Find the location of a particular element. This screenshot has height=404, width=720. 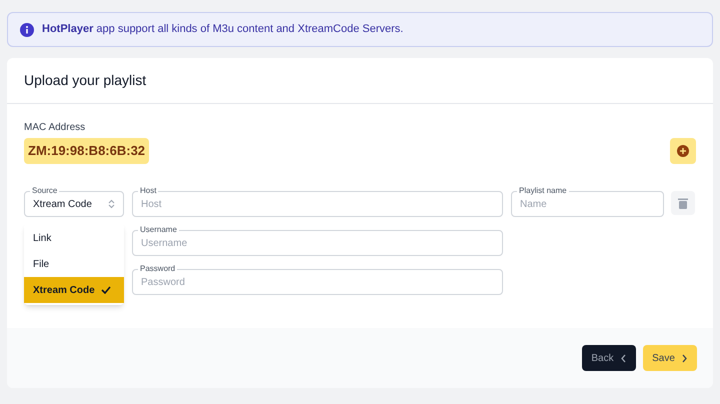

field-label: Host is located at coordinates (148, 191).